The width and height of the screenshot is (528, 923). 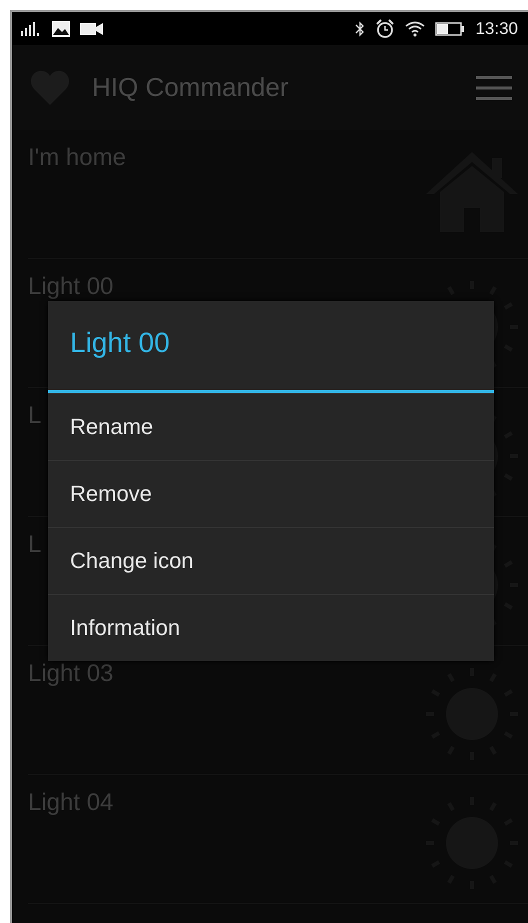 I want to click on dialog-title: Light 00, so click(x=271, y=347).